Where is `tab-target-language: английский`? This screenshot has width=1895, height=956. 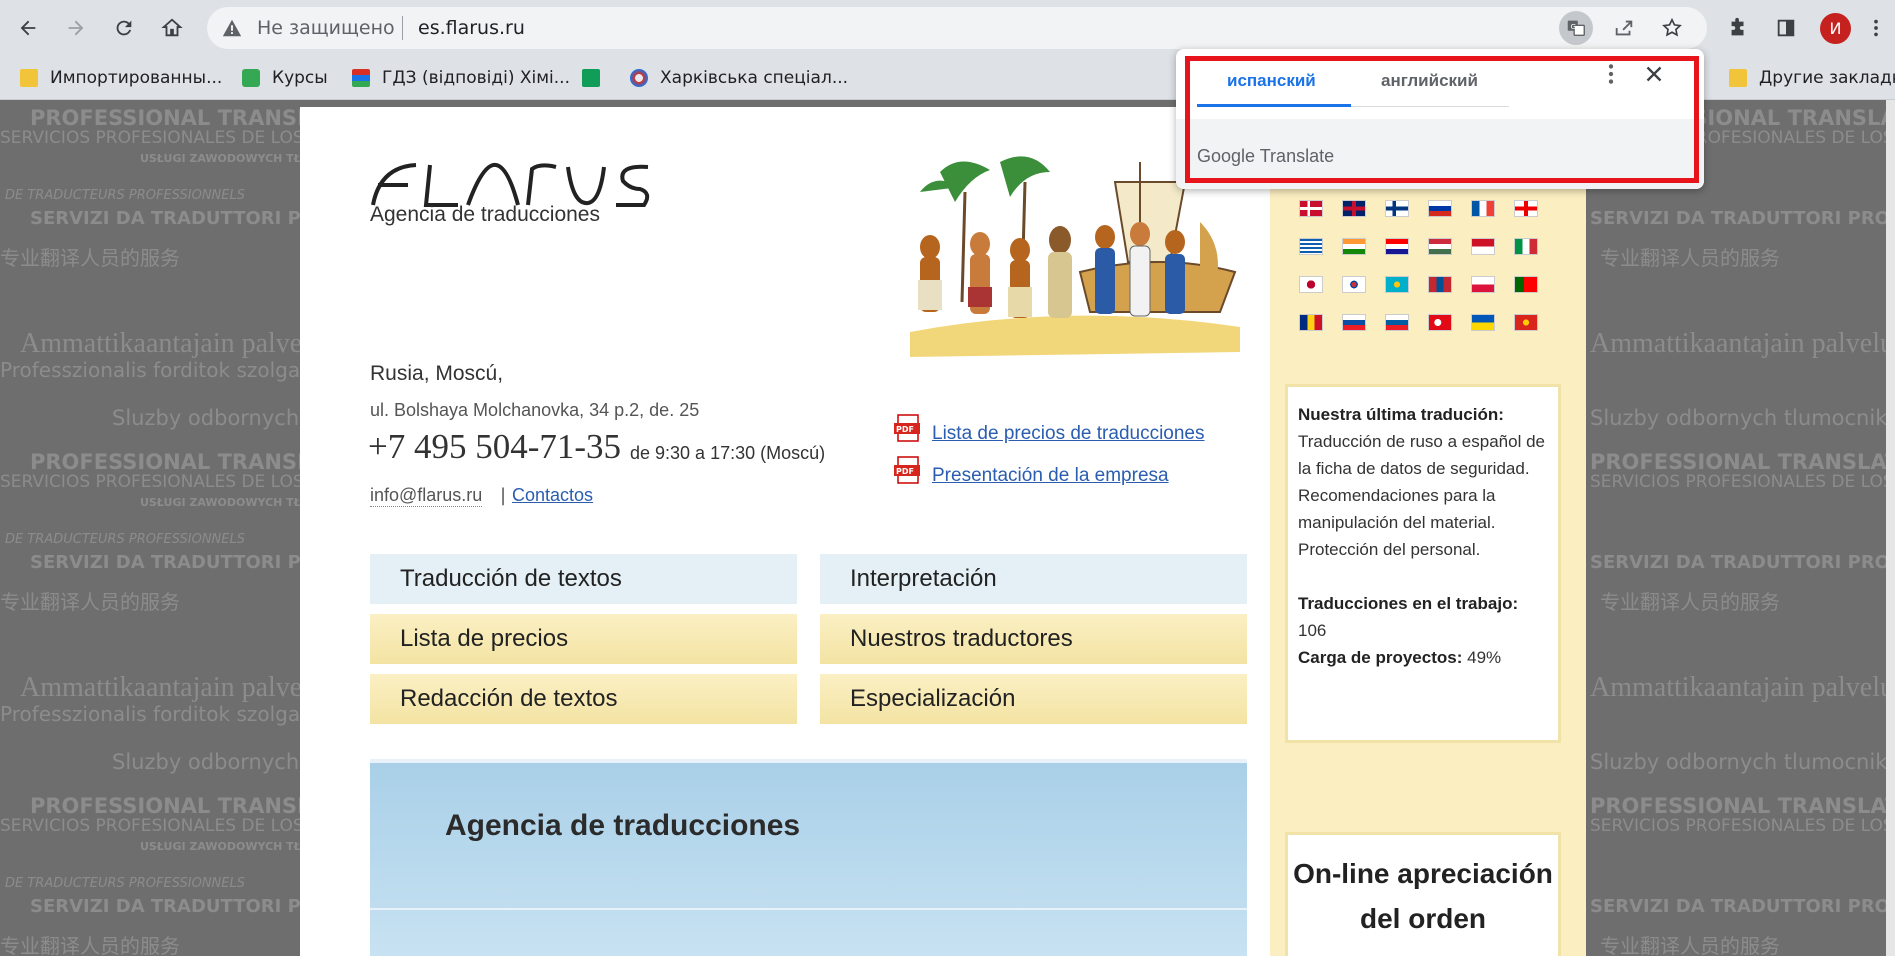 tab-target-language: английский is located at coordinates (1429, 81).